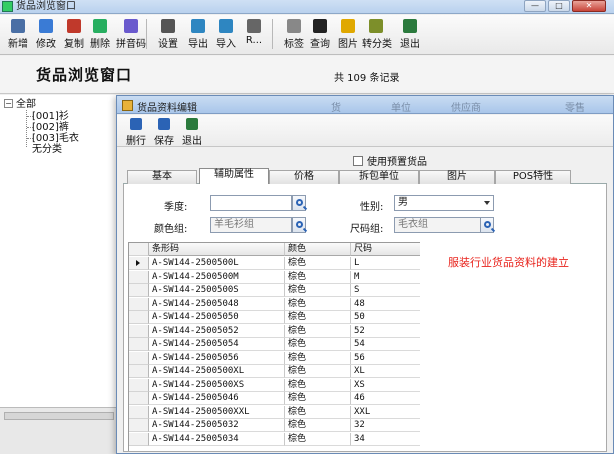 The height and width of the screenshot is (454, 614). Describe the element at coordinates (217, 304) in the screenshot. I see `grid-cell: A-SW144-25005048` at that location.